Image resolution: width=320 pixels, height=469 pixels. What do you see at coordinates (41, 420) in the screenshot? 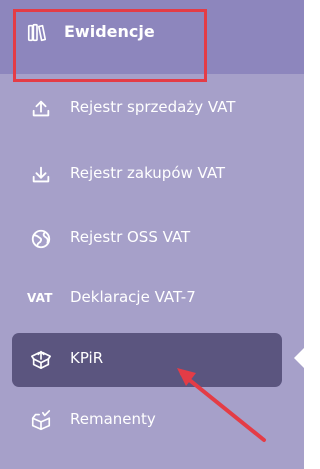
I see `box-check-icon` at bounding box center [41, 420].